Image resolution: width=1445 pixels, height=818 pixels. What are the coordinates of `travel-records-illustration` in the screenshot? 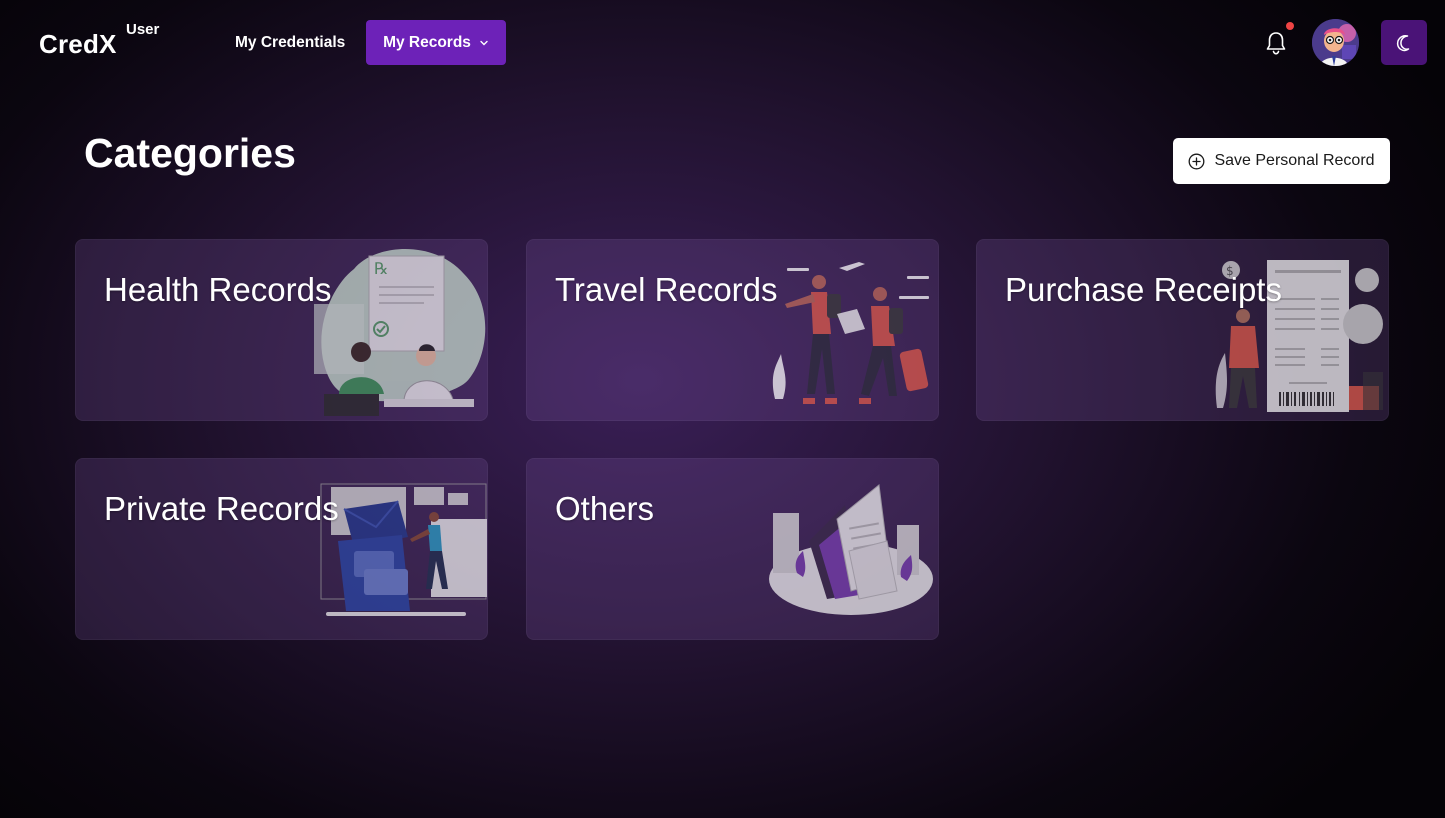 It's located at (850, 333).